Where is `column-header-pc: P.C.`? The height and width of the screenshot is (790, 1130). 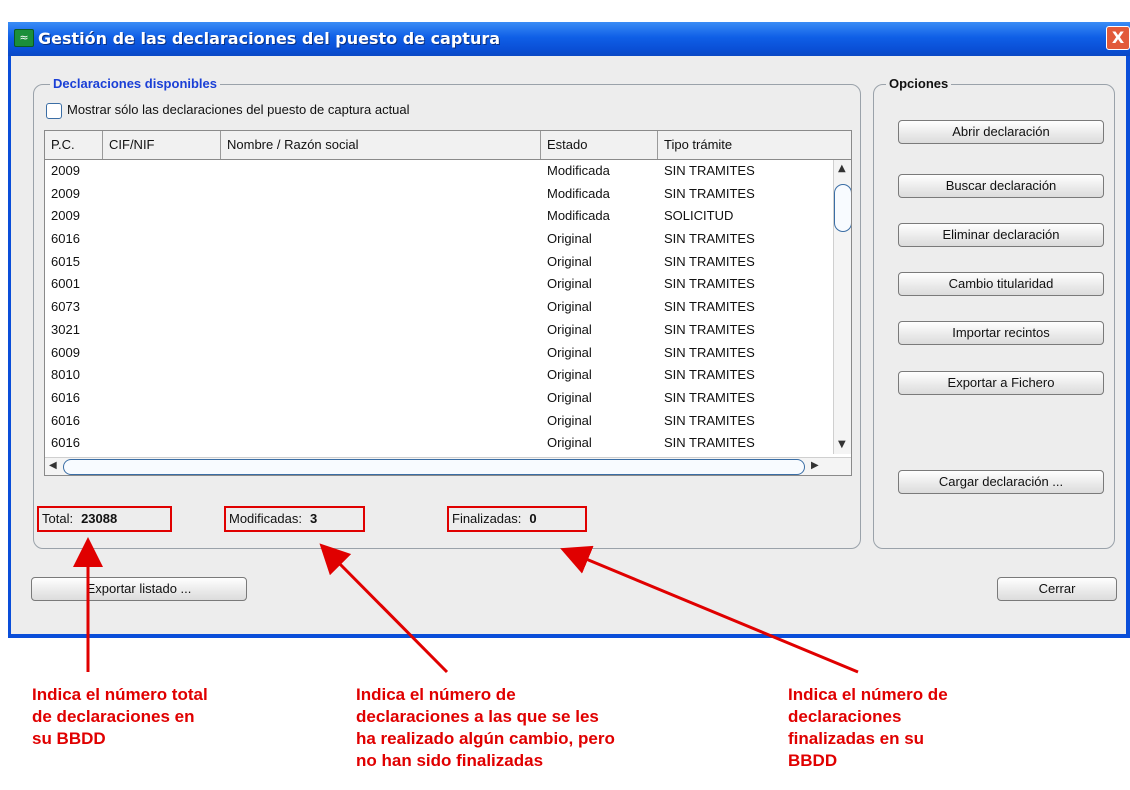
column-header-pc: P.C. is located at coordinates (74, 145).